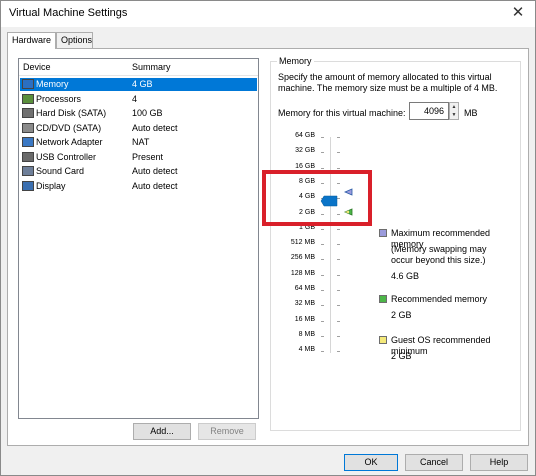 The height and width of the screenshot is (476, 536). I want to click on spin-down-icon: ▼, so click(454, 115).